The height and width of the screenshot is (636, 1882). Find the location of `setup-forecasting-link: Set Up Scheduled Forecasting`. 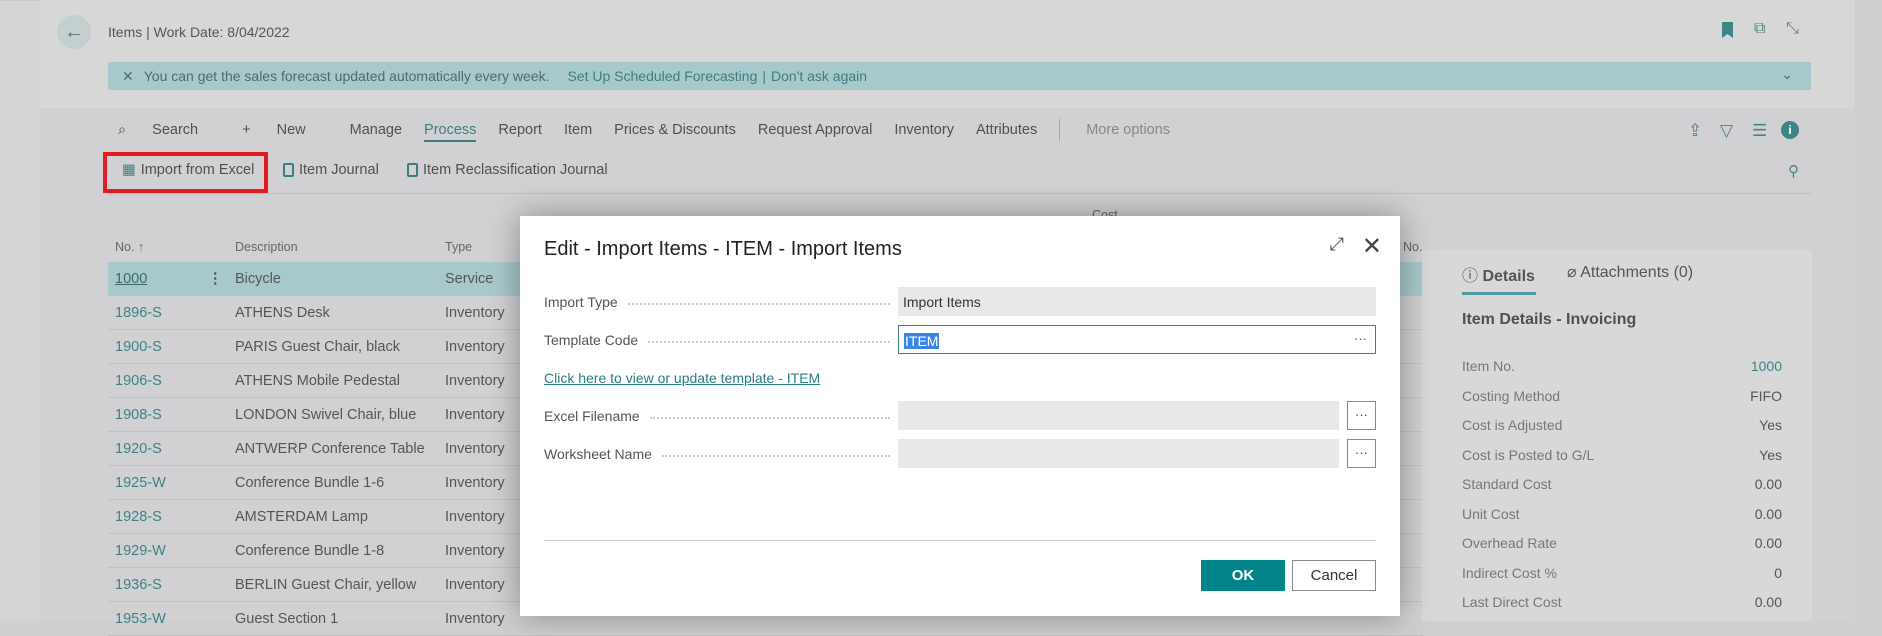

setup-forecasting-link: Set Up Scheduled Forecasting is located at coordinates (662, 76).